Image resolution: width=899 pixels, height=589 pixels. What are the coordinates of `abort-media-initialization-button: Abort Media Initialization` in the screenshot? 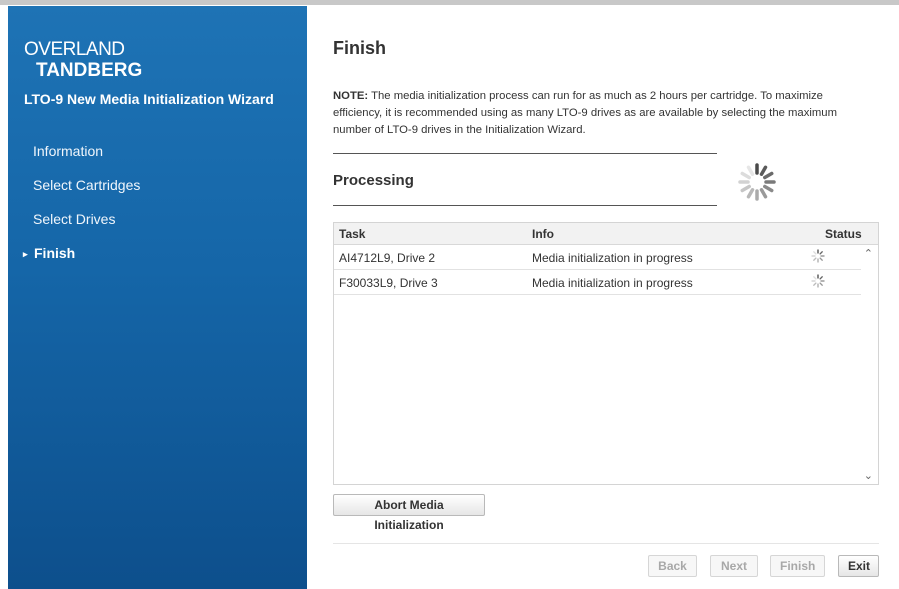 It's located at (409, 513).